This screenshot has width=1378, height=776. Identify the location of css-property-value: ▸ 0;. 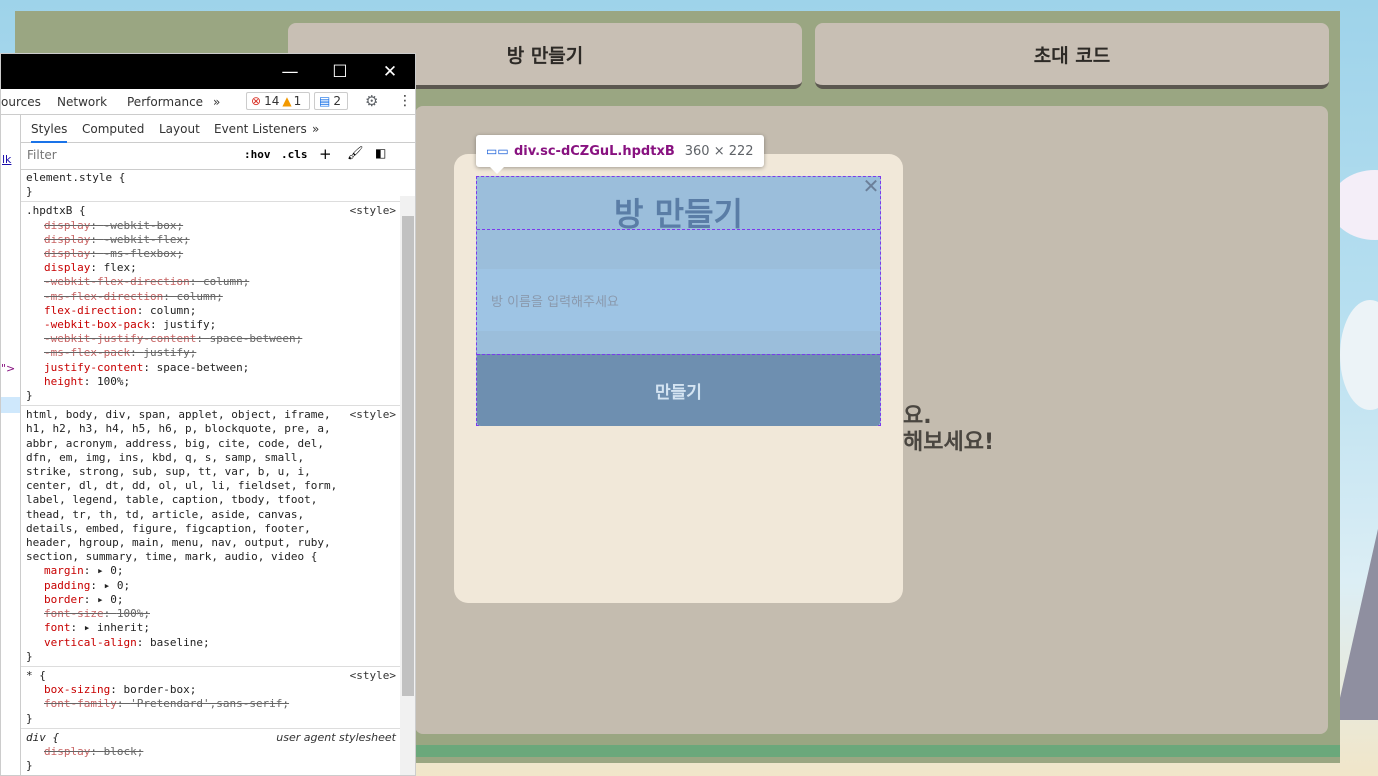
(110, 599).